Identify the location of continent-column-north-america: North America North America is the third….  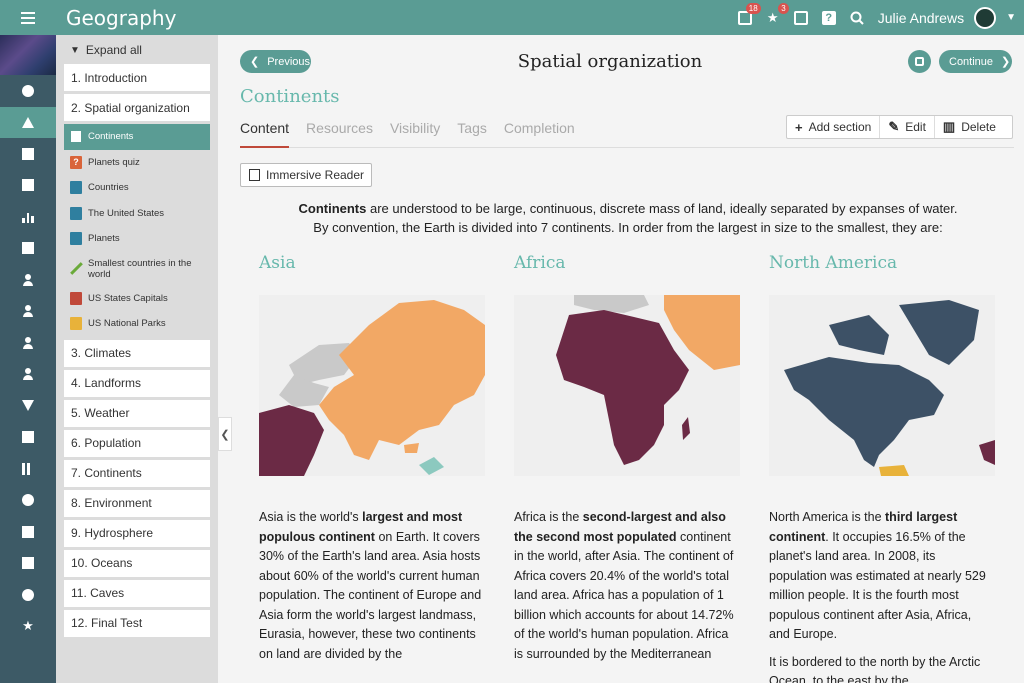
(882, 468).